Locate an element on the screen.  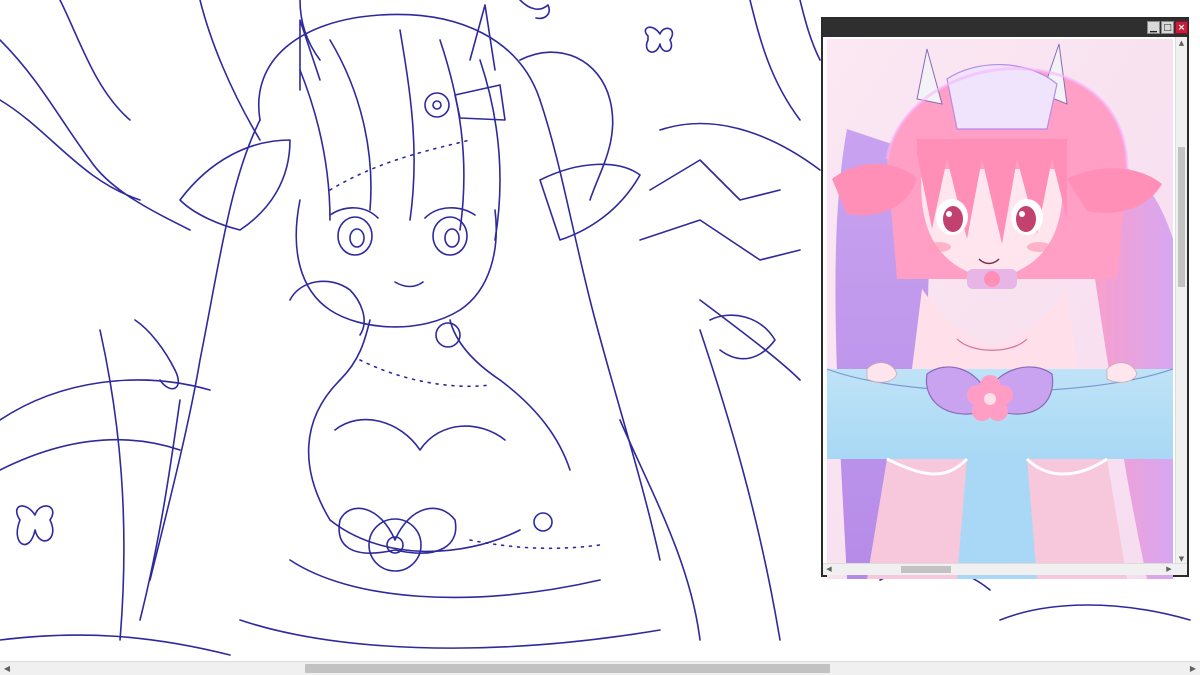
scroll-right-icon: ▶ is located at coordinates (1169, 569).